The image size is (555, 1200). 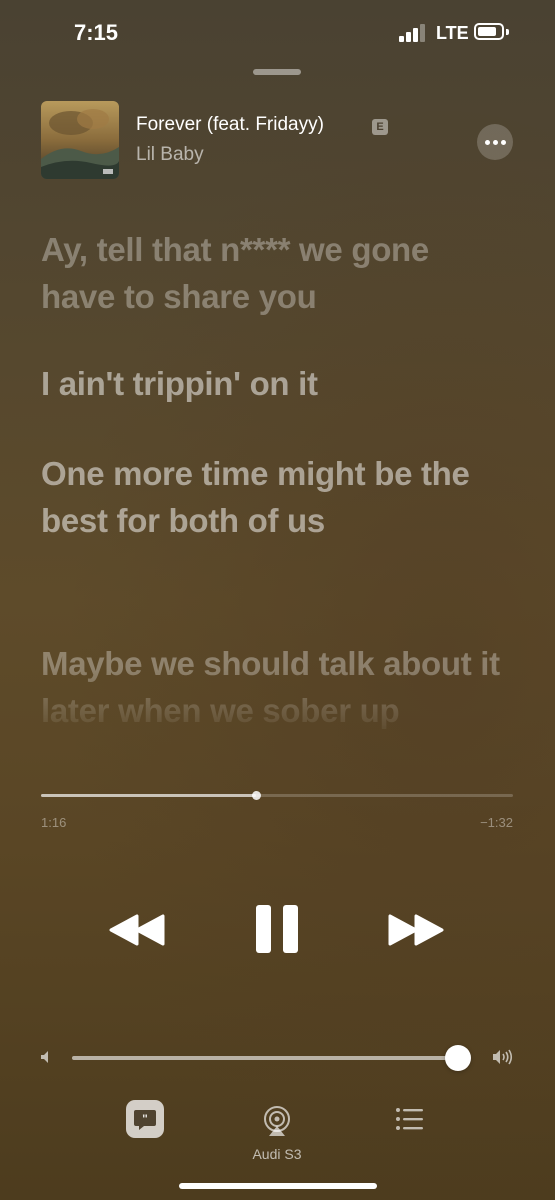 I want to click on queue-button, so click(x=410, y=1121).